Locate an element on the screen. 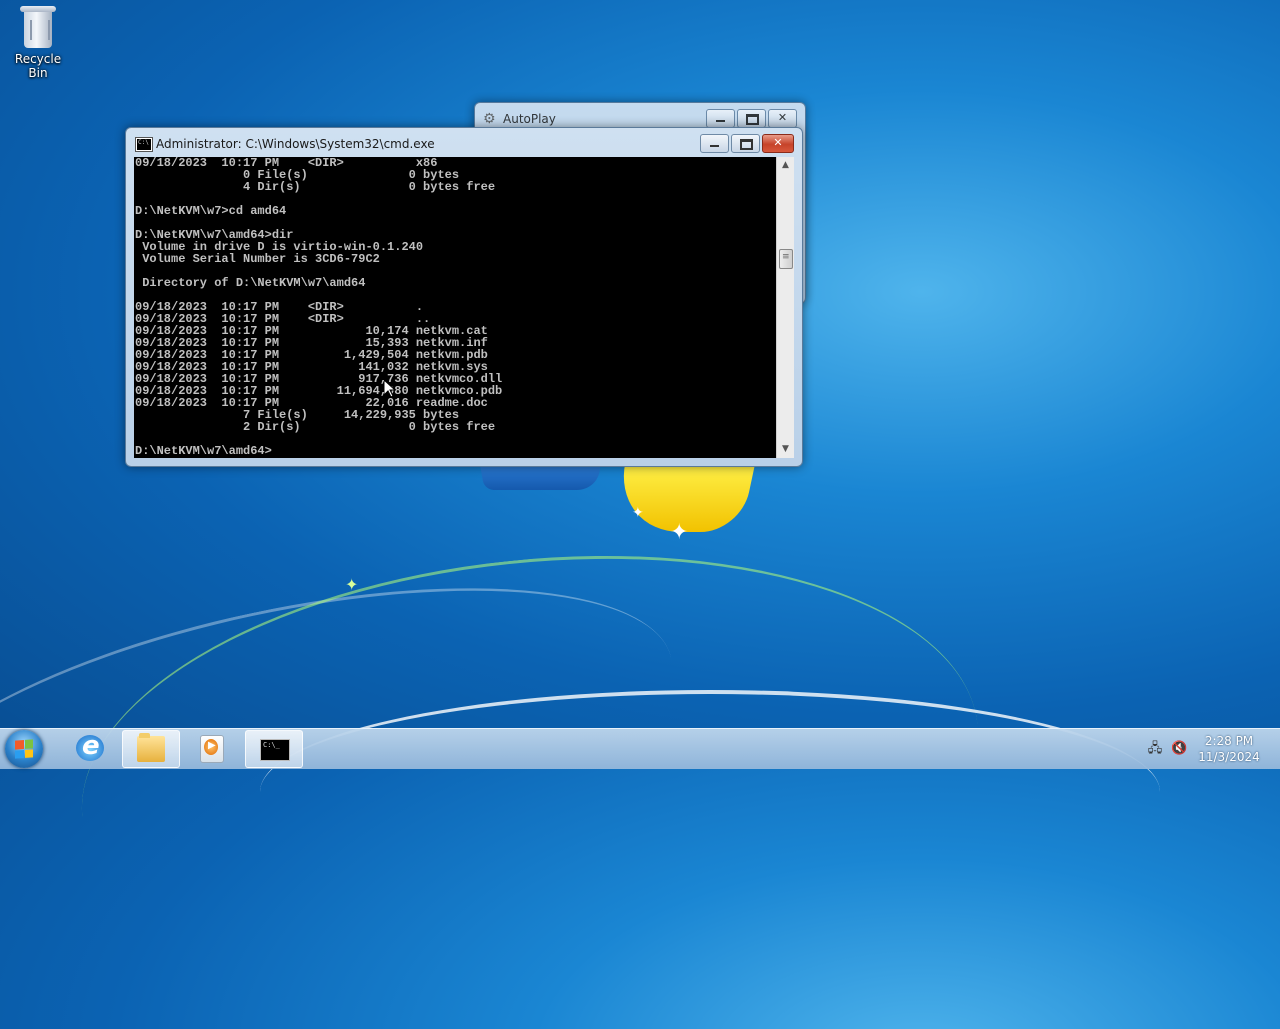  clock-time: 2:28 PM is located at coordinates (1229, 741).